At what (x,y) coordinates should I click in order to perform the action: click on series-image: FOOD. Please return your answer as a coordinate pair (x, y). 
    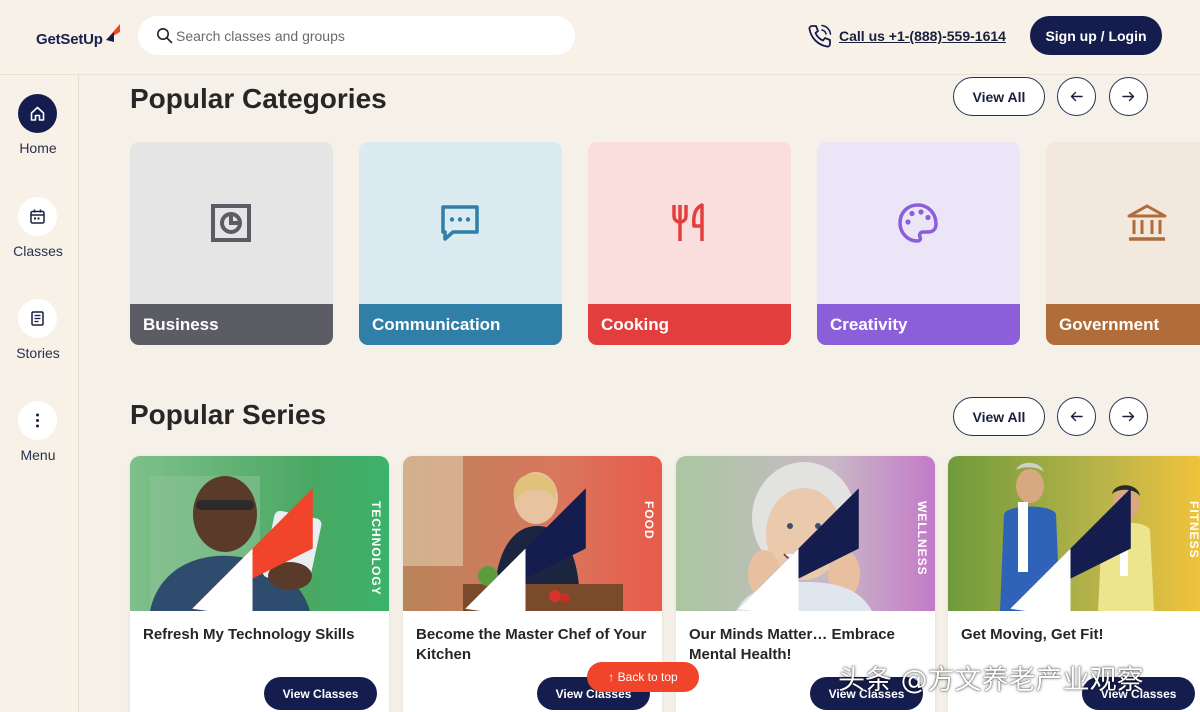
    Looking at the image, I should click on (532, 533).